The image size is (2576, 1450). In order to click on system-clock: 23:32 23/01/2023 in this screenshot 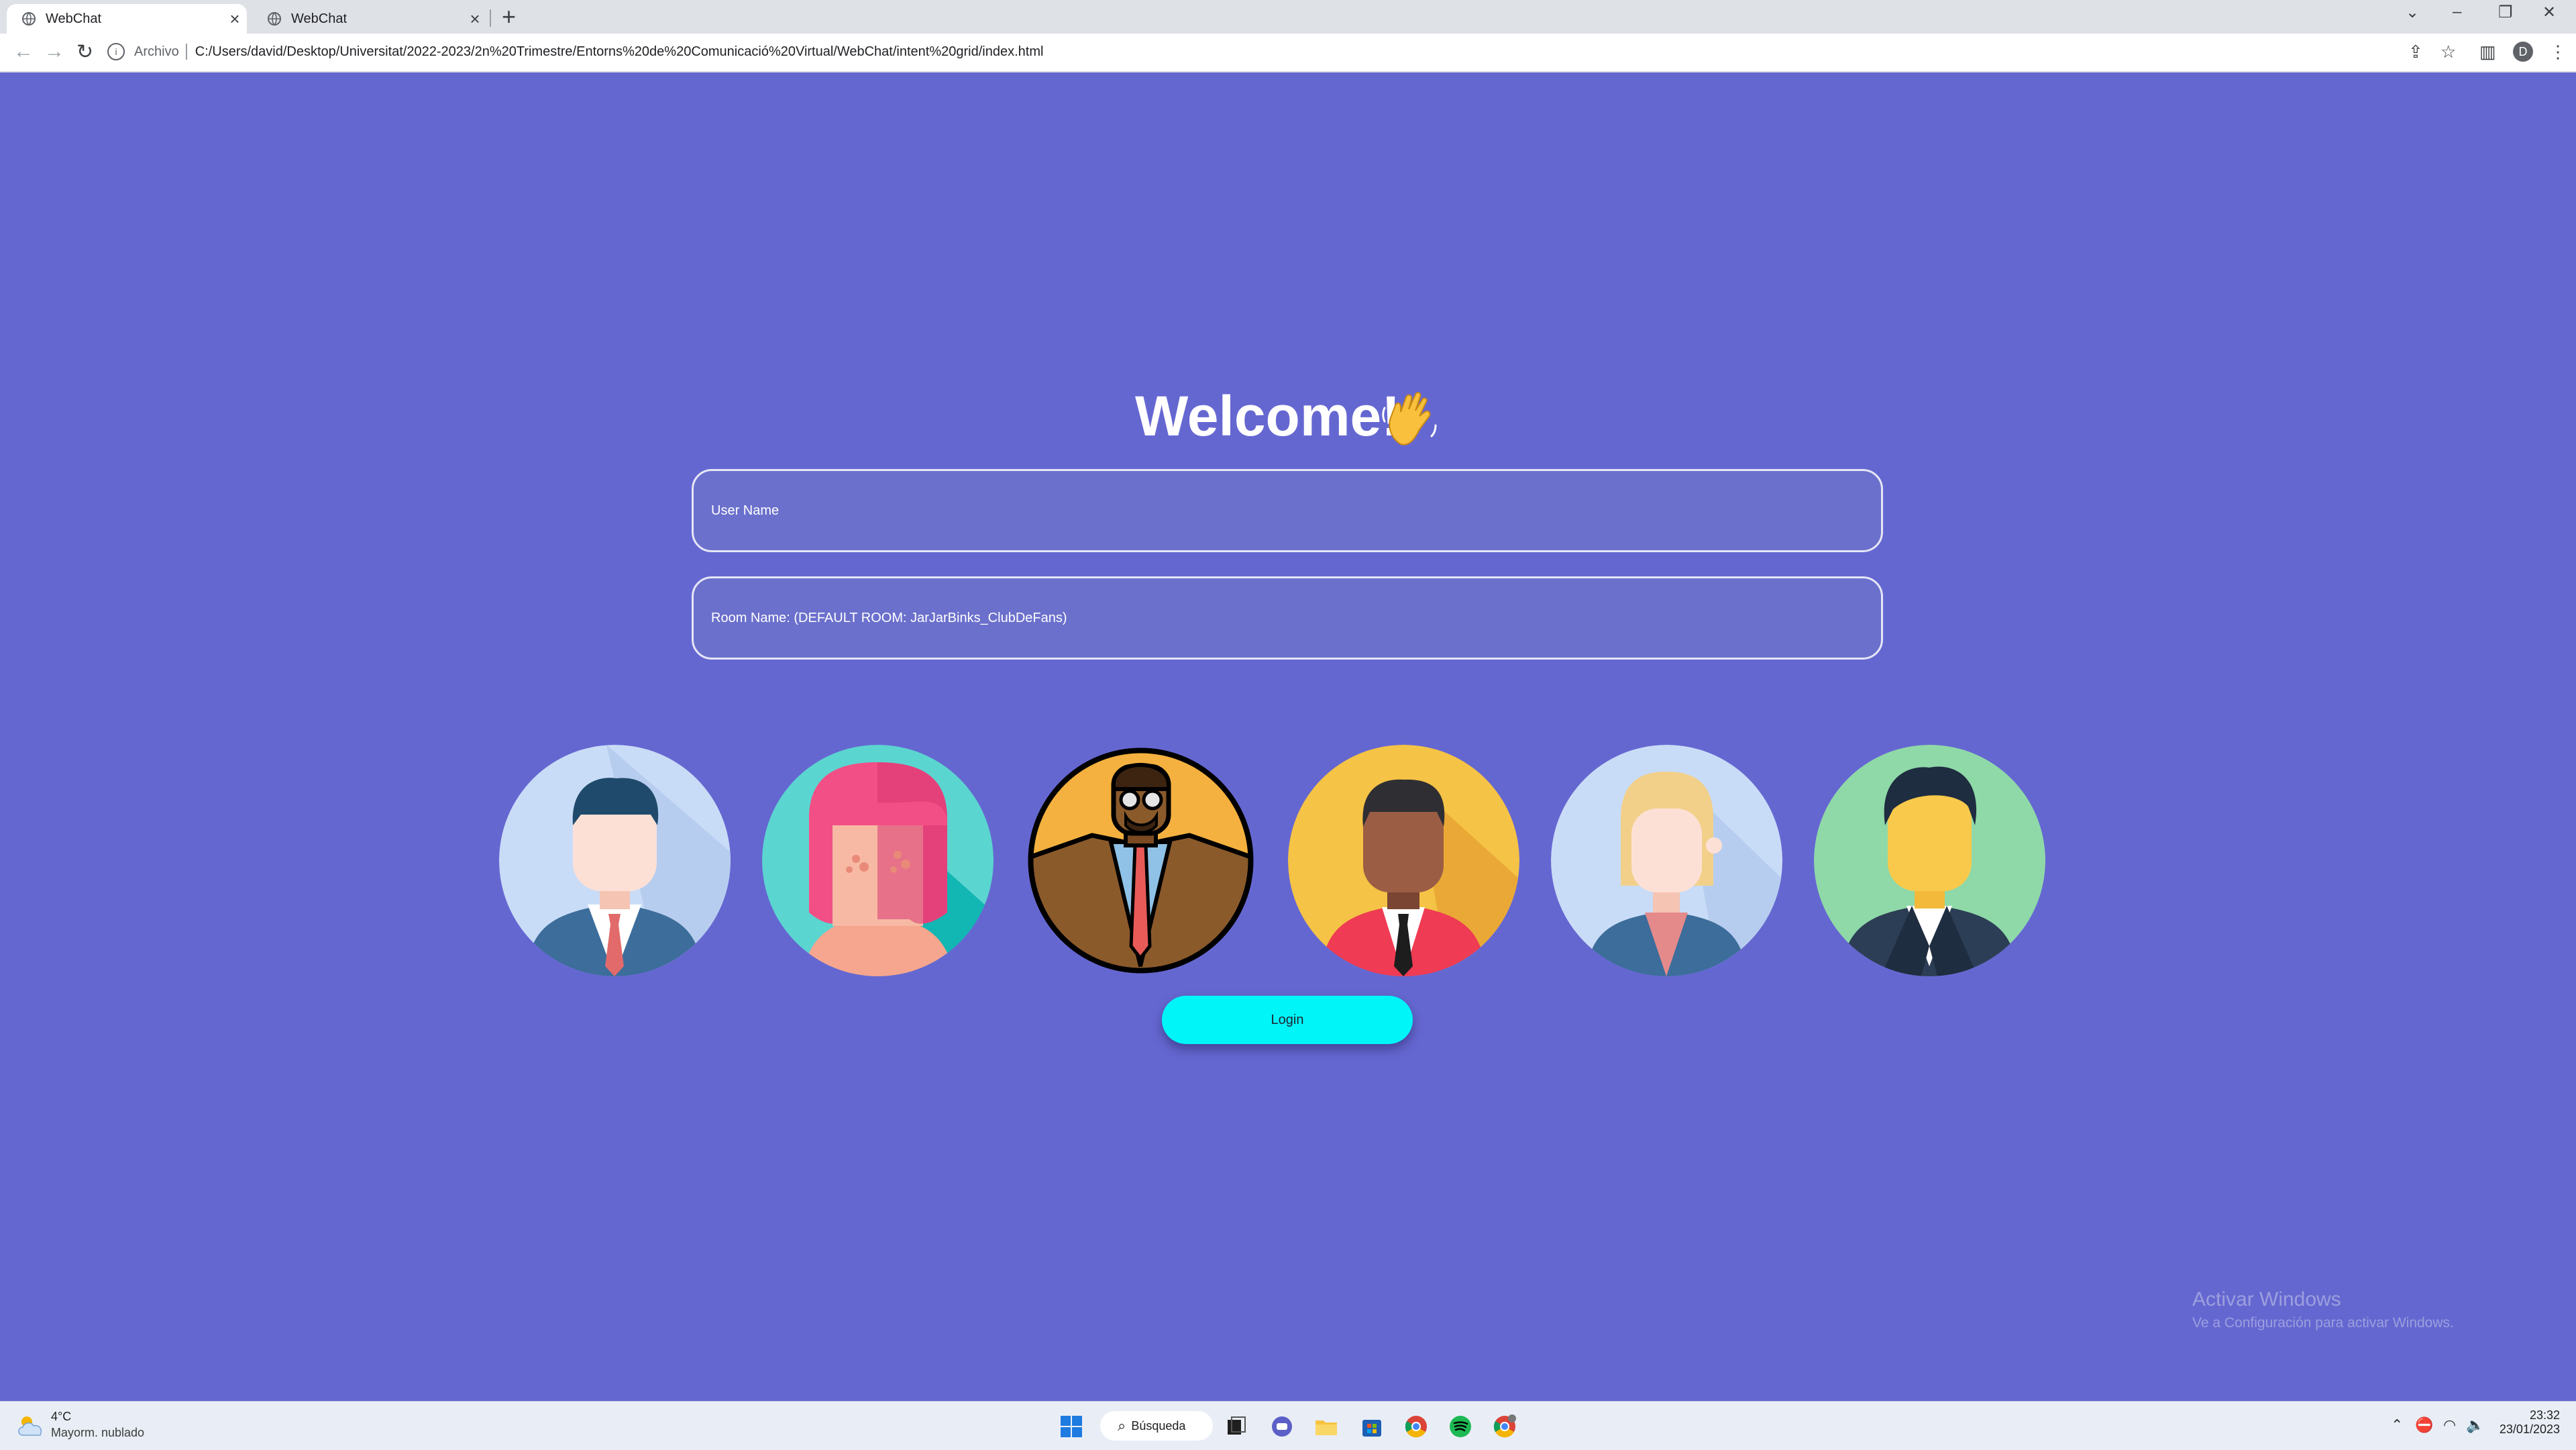, I will do `click(2529, 1422)`.